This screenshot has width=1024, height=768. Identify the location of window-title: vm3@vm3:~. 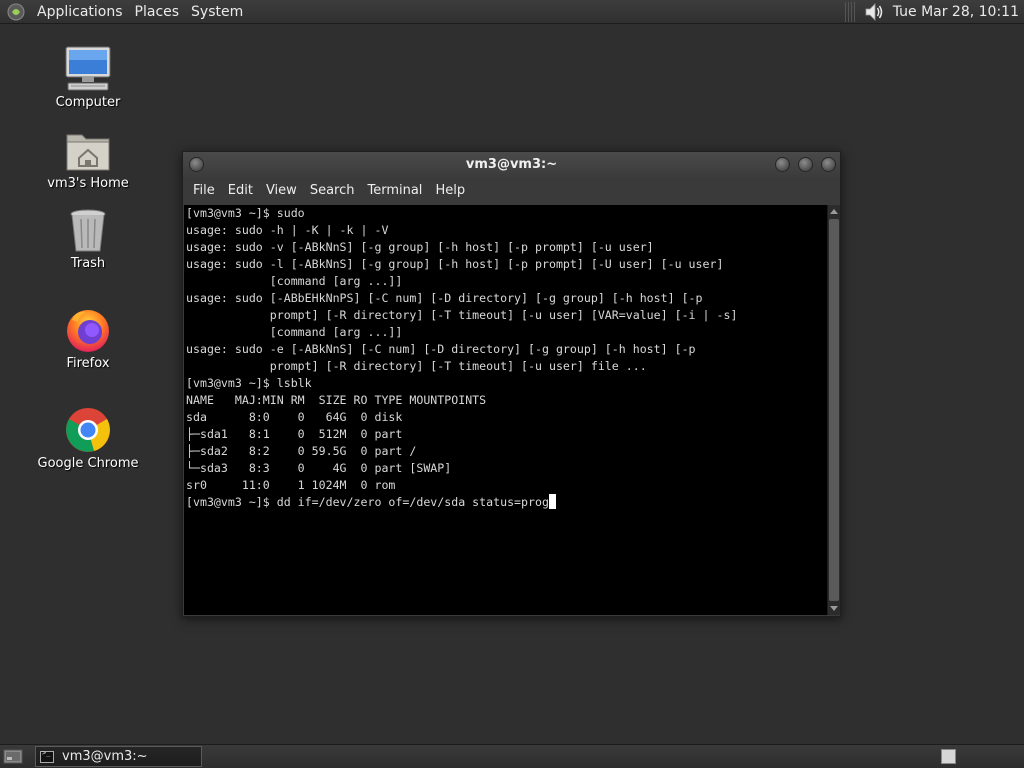
(511, 164).